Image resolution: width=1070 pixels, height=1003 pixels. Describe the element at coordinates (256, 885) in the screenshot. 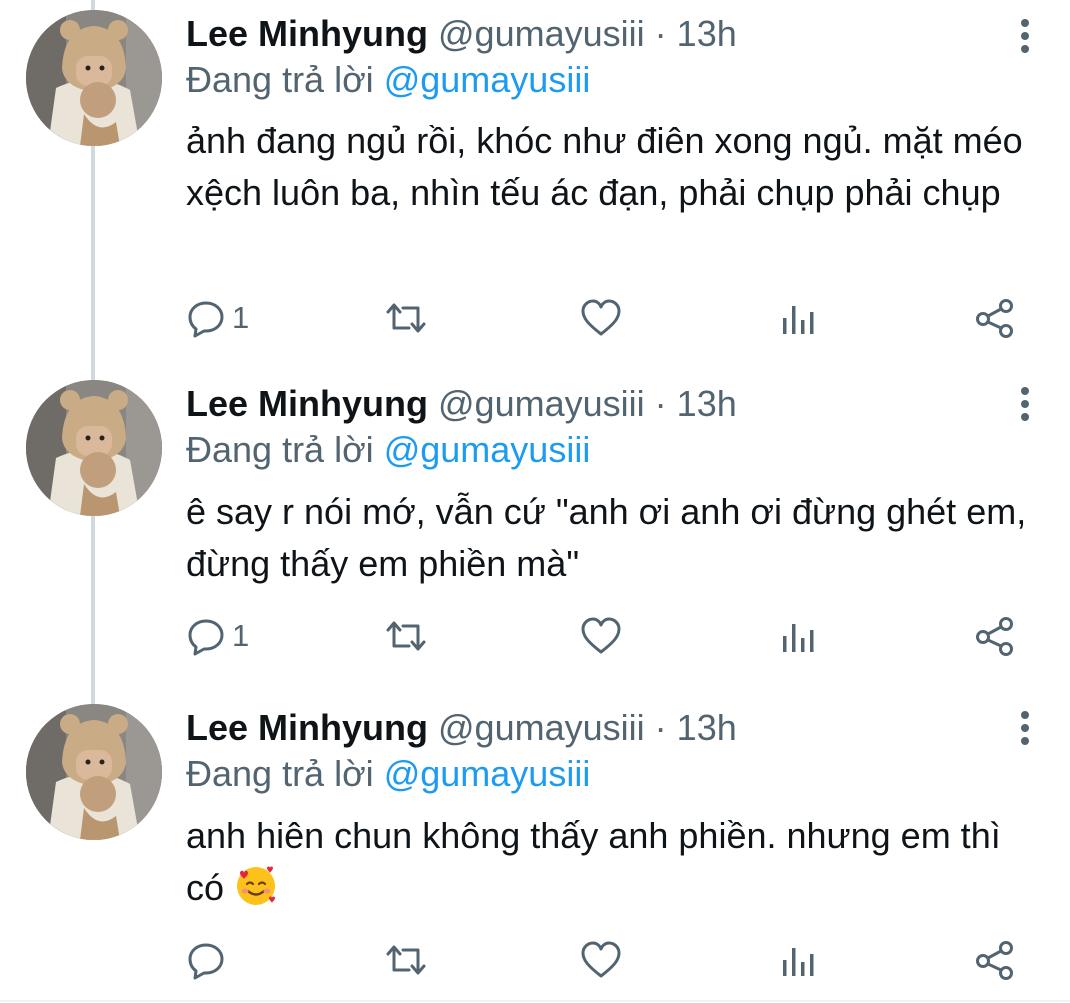

I see `smiling-face-with-hearts-icon` at that location.